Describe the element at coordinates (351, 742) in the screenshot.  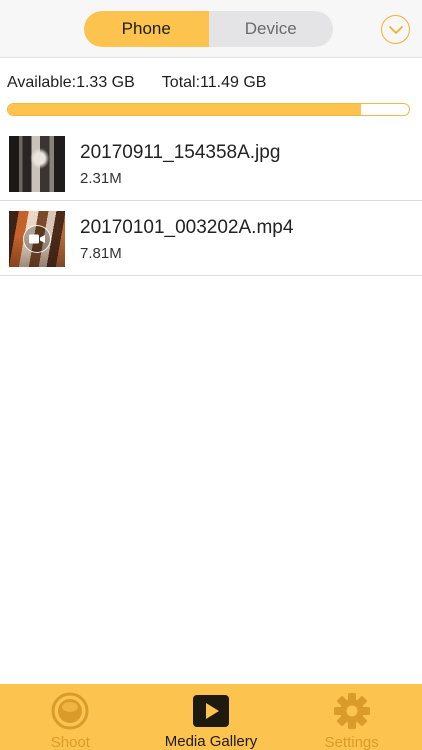
I see `tab-label: Settings` at that location.